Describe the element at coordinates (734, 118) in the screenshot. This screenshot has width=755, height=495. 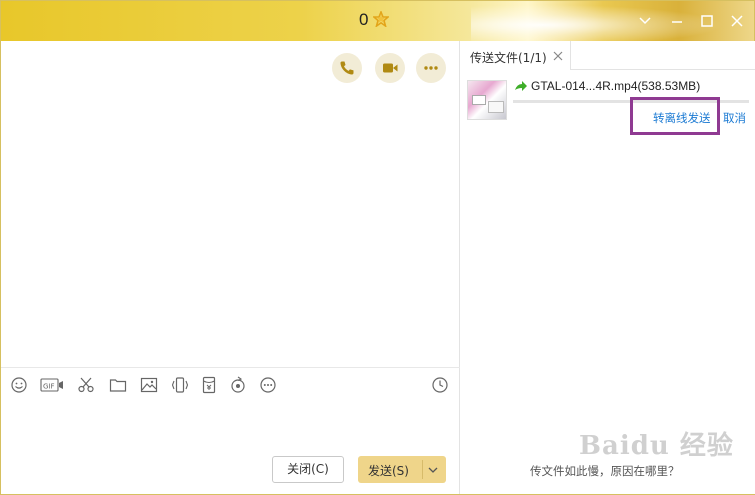
I see `cancel-link: 取消` at that location.